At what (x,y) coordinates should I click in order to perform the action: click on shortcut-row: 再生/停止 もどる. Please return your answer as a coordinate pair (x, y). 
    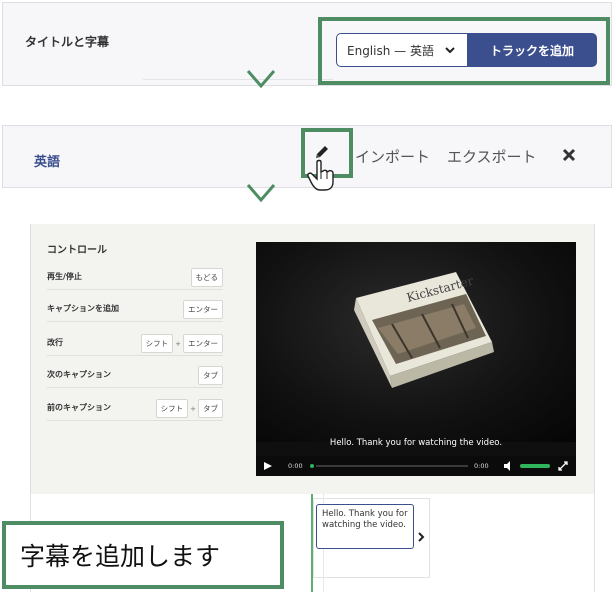
    Looking at the image, I should click on (135, 278).